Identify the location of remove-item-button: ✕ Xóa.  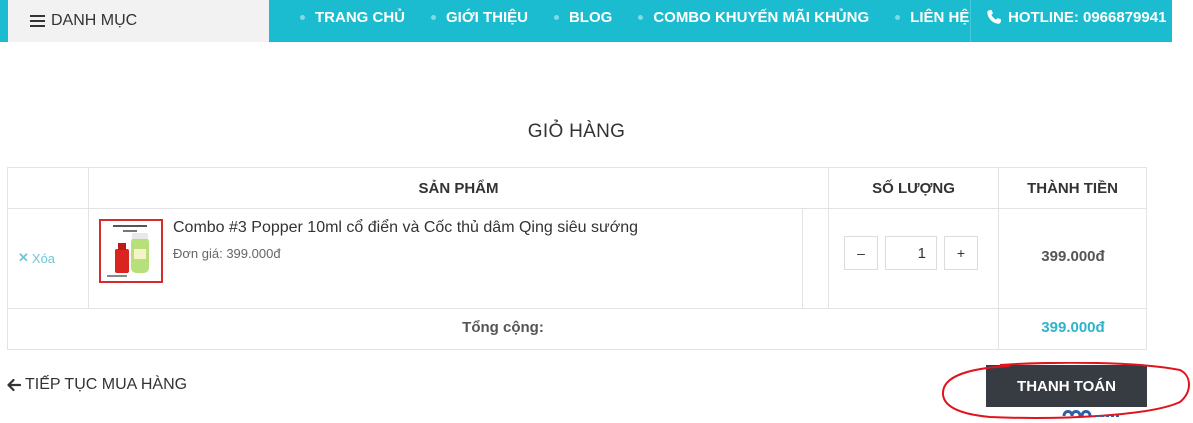
(36, 258).